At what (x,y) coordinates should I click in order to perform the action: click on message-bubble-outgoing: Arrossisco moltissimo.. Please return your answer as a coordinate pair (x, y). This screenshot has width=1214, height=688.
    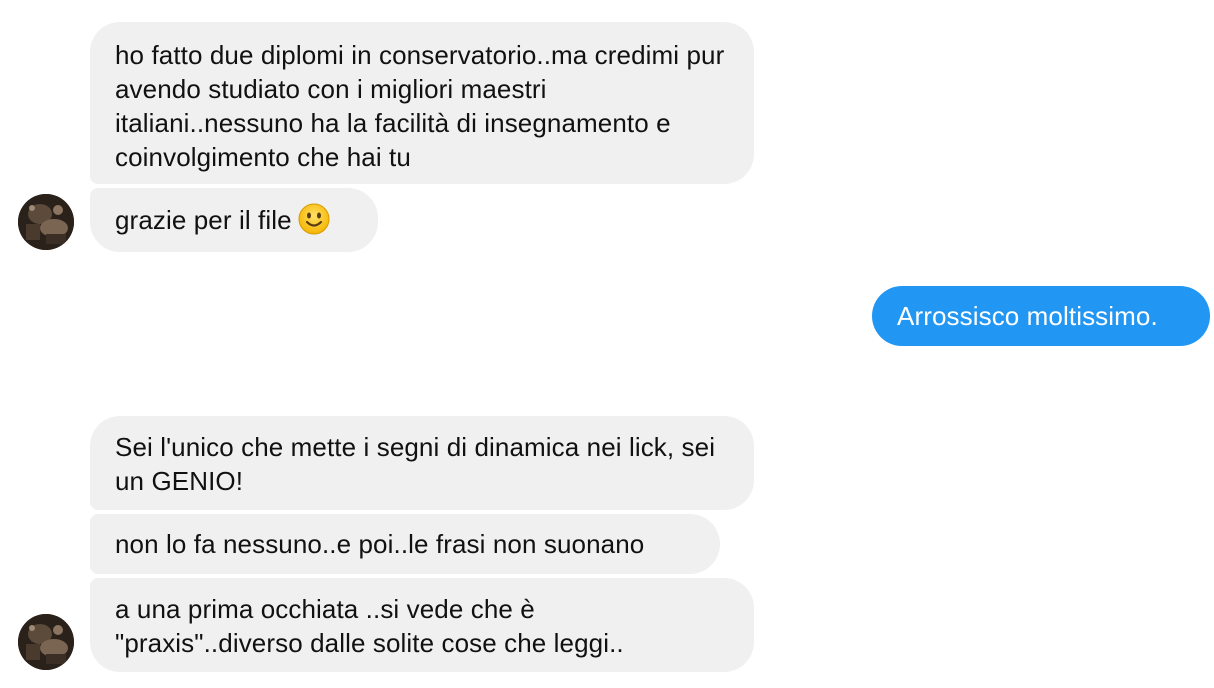
    Looking at the image, I should click on (1041, 316).